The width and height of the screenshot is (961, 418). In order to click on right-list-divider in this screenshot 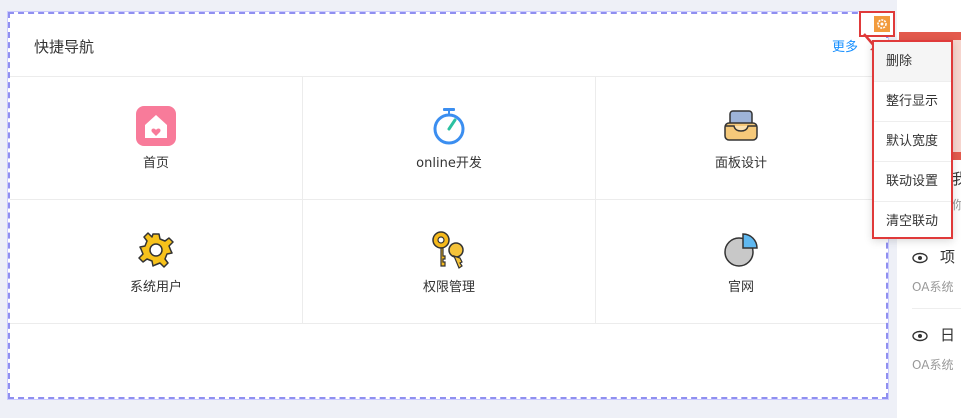, I will do `click(936, 308)`.